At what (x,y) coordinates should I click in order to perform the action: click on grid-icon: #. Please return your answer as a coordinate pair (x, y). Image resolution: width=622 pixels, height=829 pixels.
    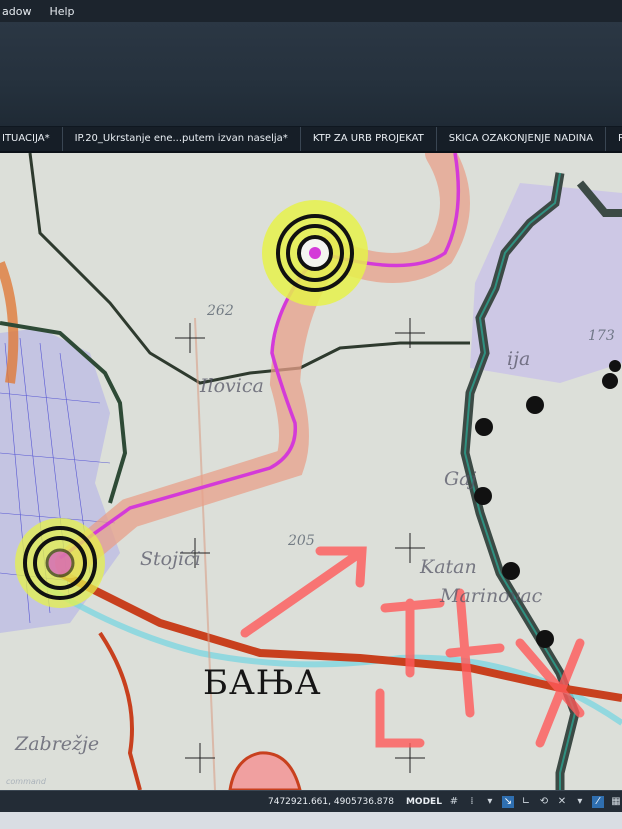
    Looking at the image, I should click on (454, 802).